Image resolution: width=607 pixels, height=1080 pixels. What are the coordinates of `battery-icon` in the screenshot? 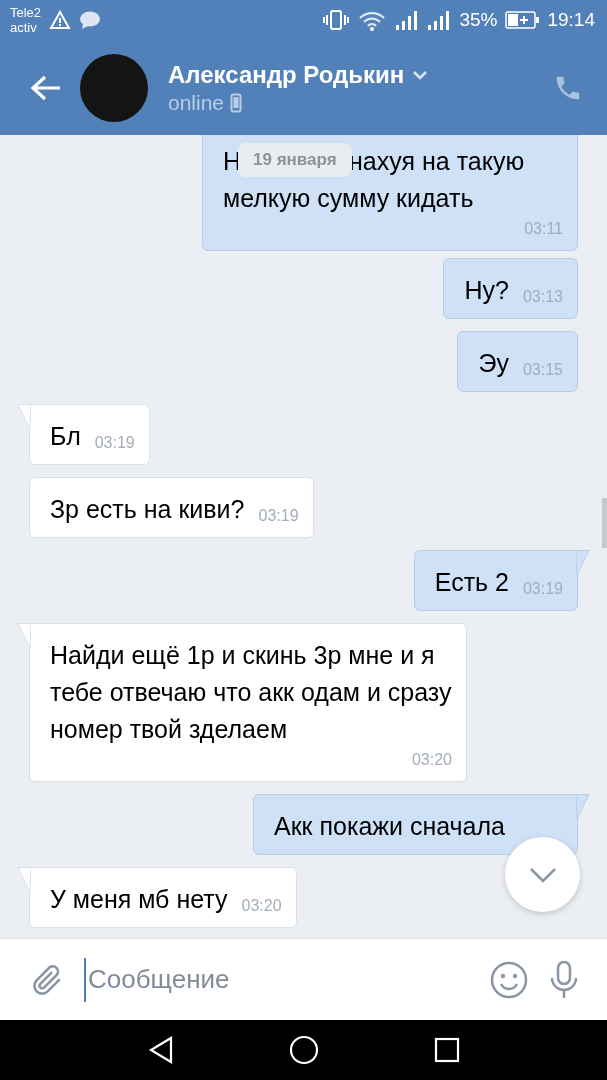 It's located at (522, 20).